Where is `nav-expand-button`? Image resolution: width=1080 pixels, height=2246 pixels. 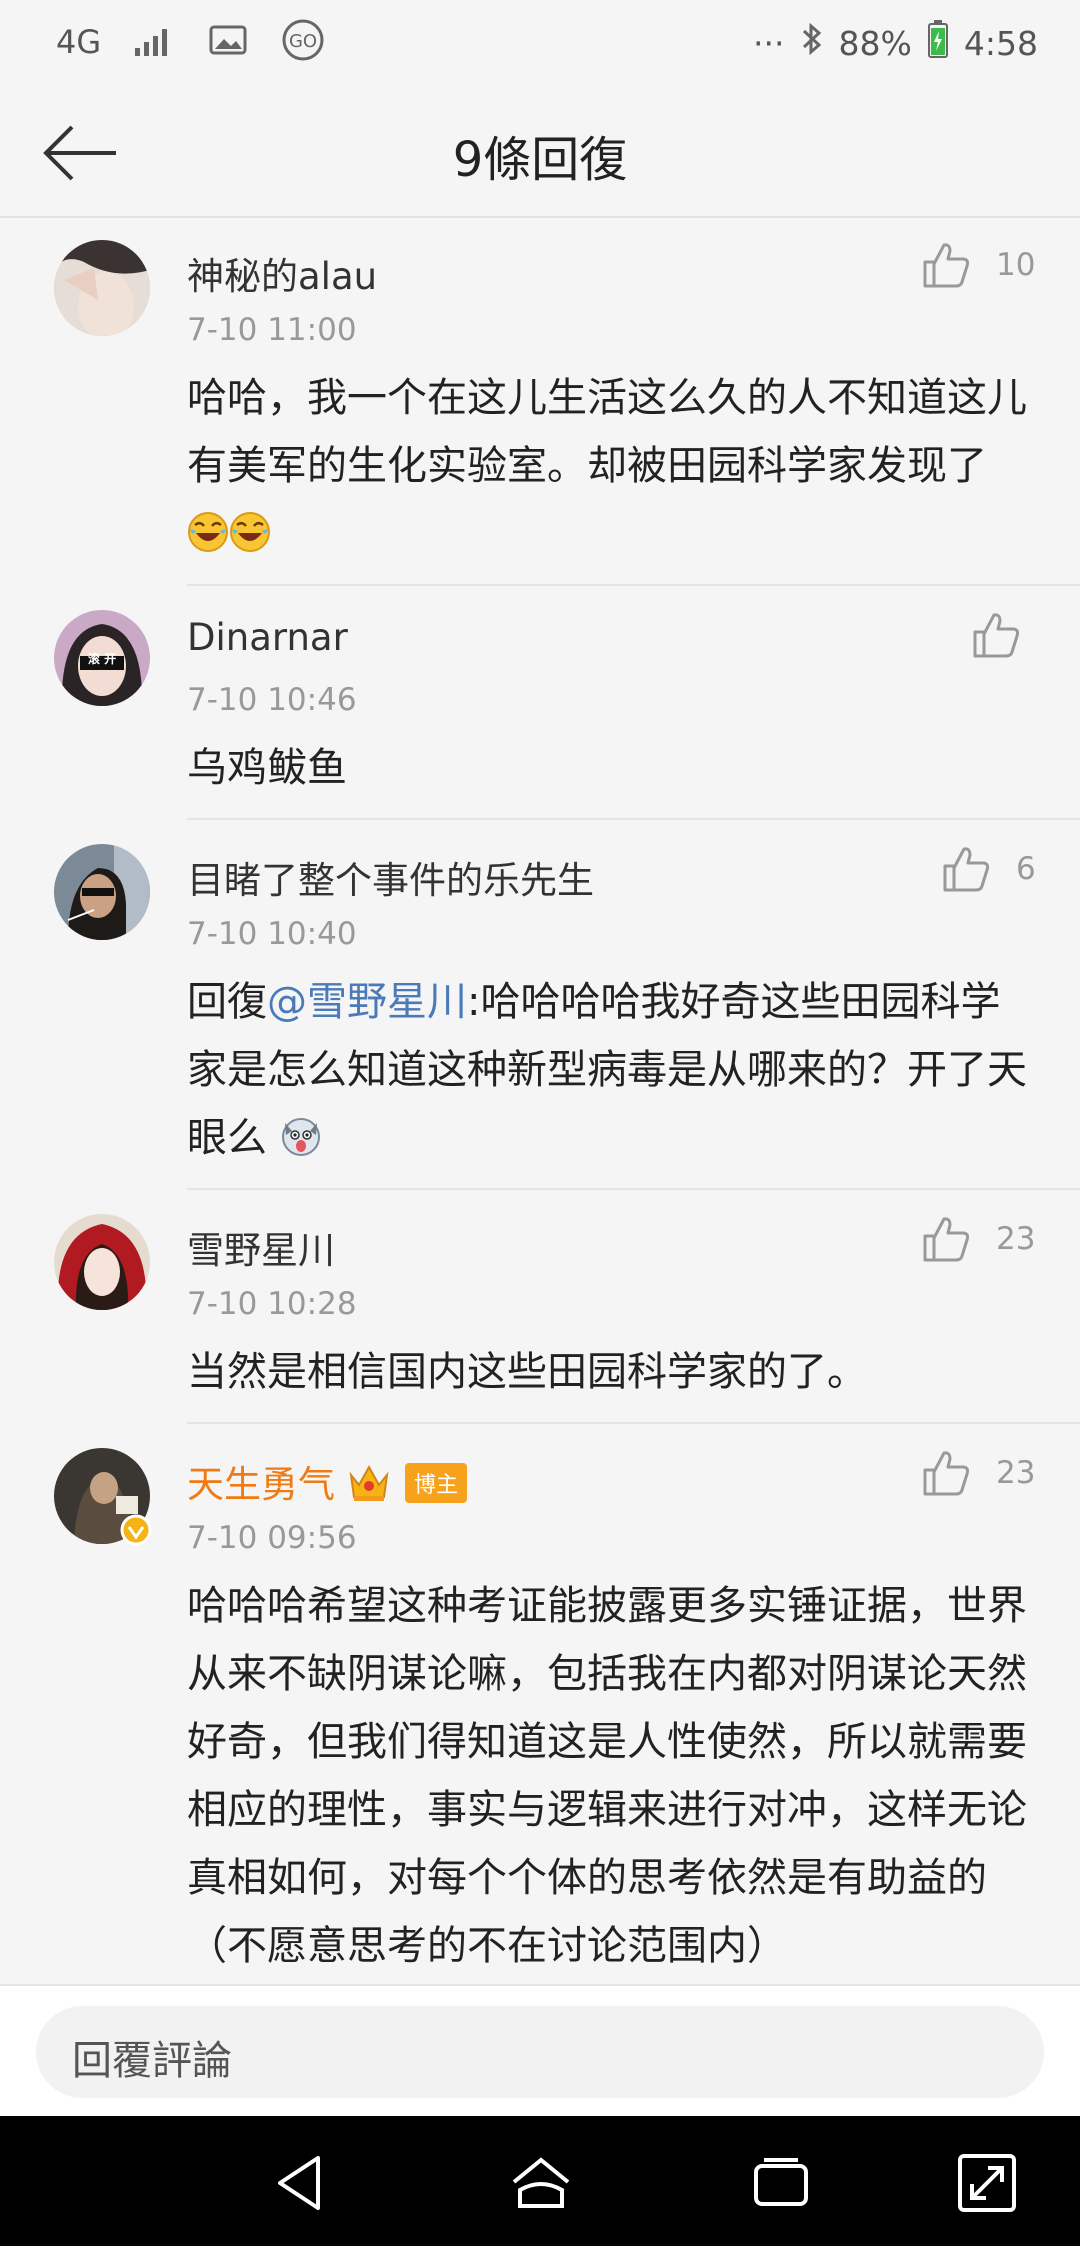
nav-expand-button is located at coordinates (987, 2183).